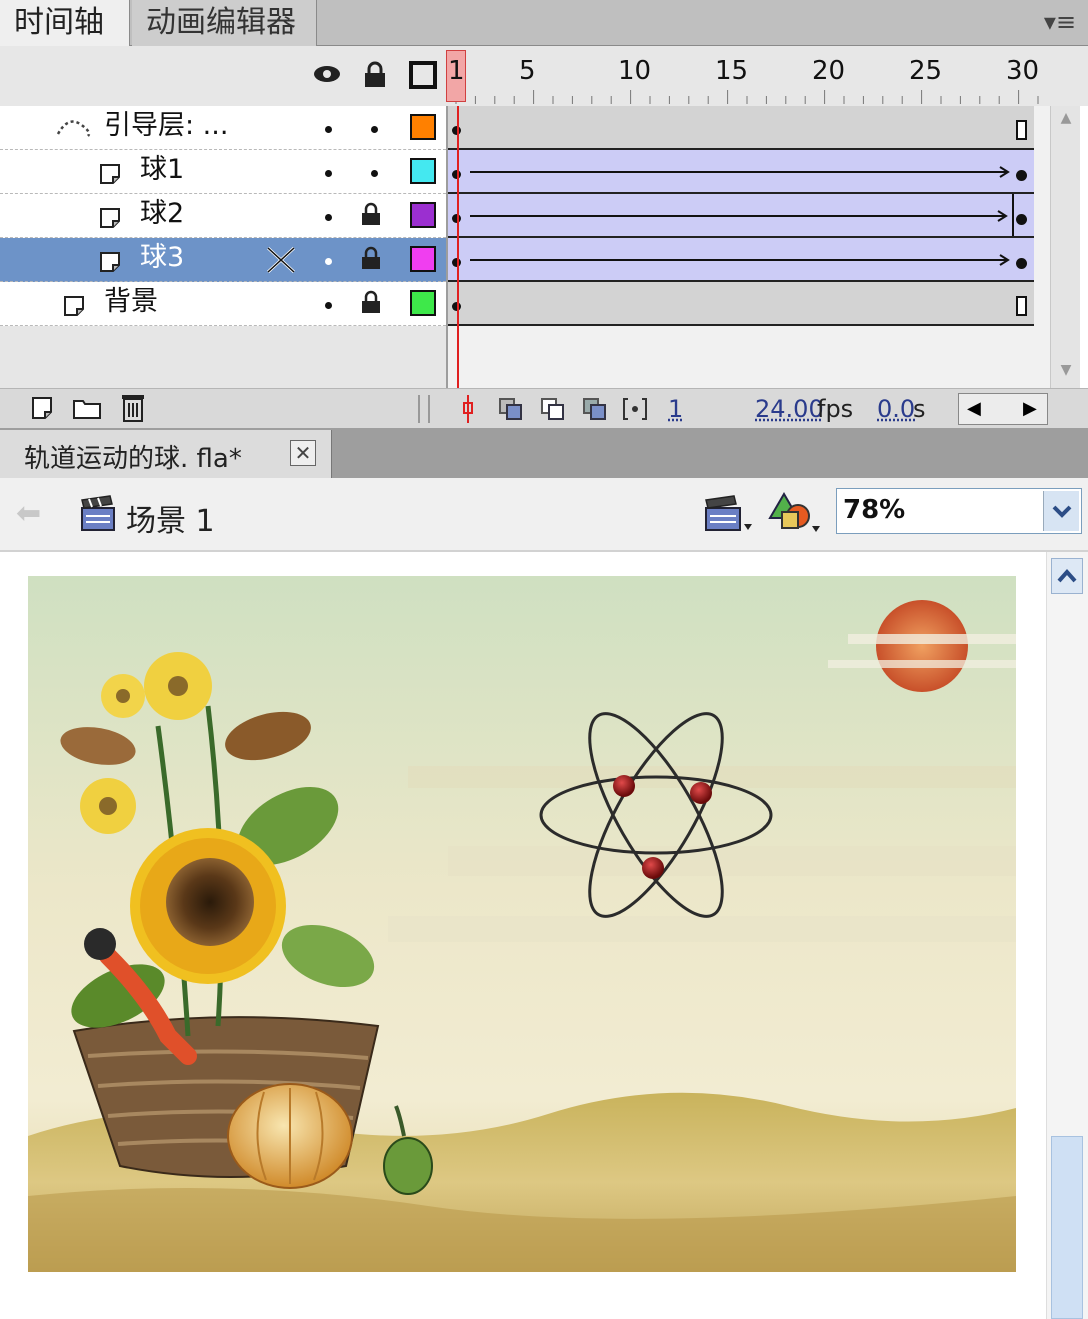  What do you see at coordinates (162, 258) in the screenshot?
I see `layer-name: 球3` at bounding box center [162, 258].